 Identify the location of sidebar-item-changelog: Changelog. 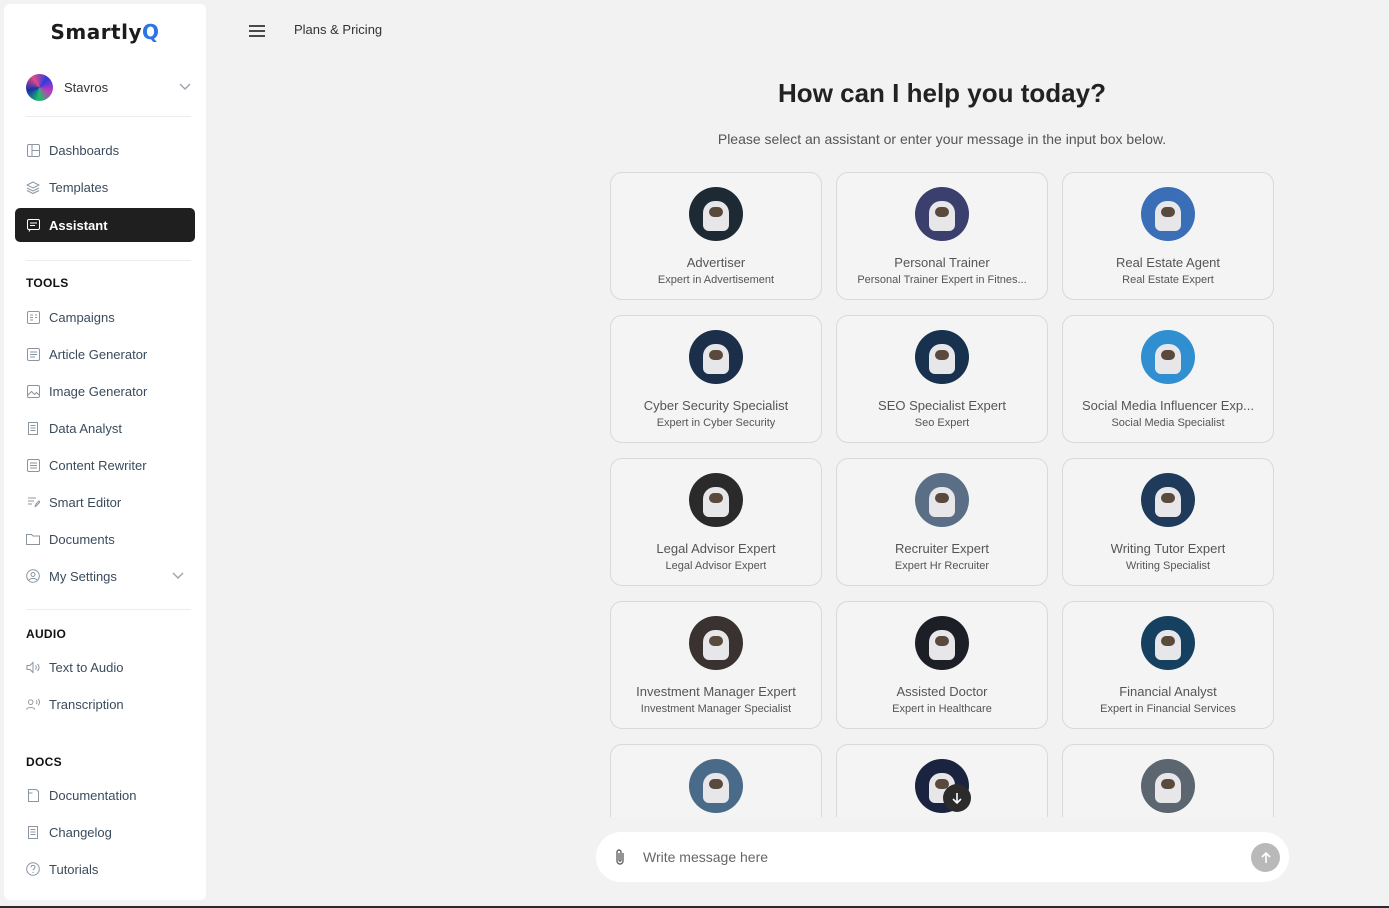
(105, 832).